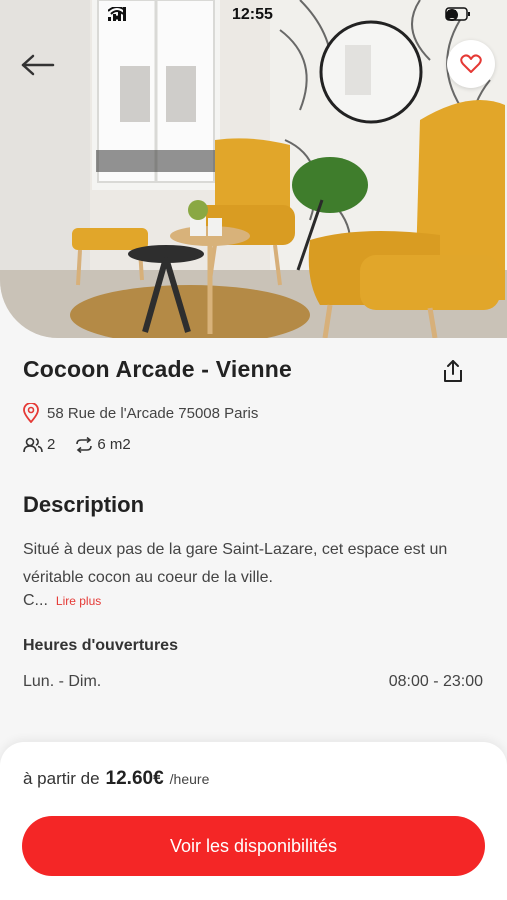  Describe the element at coordinates (114, 444) in the screenshot. I see `area-value: 6 m2` at that location.